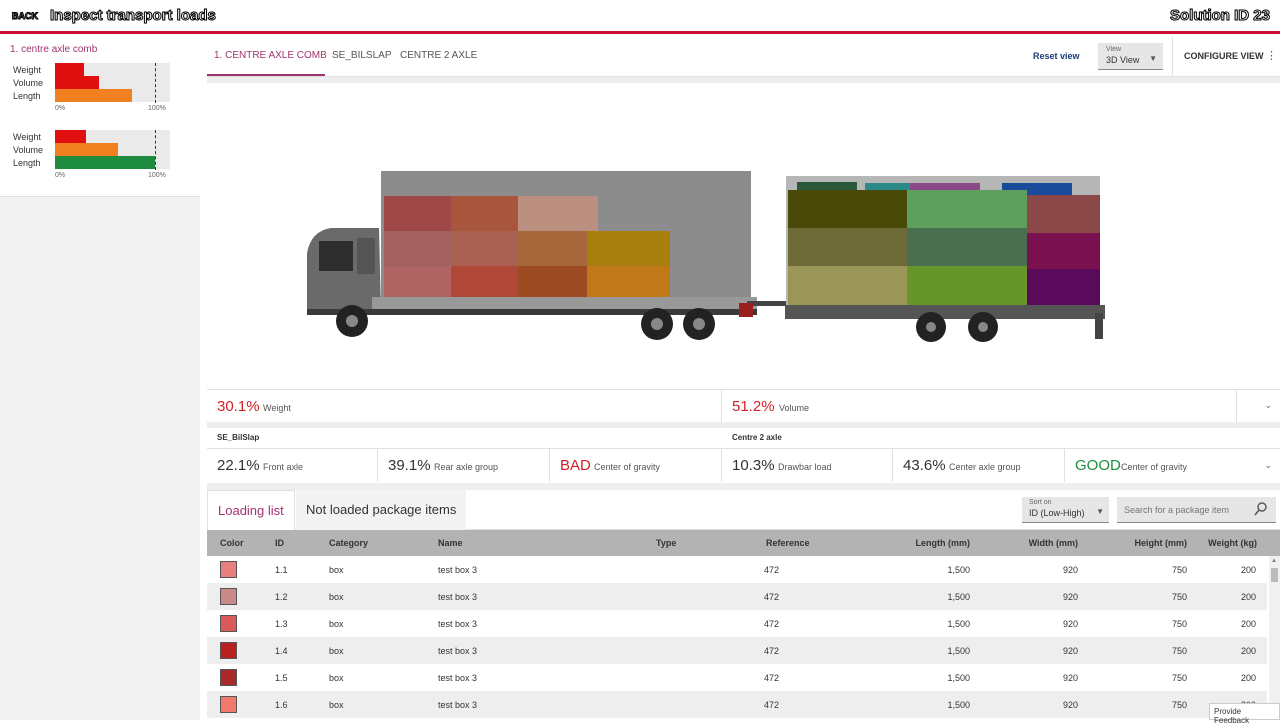 Image resolution: width=1280 pixels, height=725 pixels. Describe the element at coordinates (232, 543) in the screenshot. I see `col-header: Color` at that location.